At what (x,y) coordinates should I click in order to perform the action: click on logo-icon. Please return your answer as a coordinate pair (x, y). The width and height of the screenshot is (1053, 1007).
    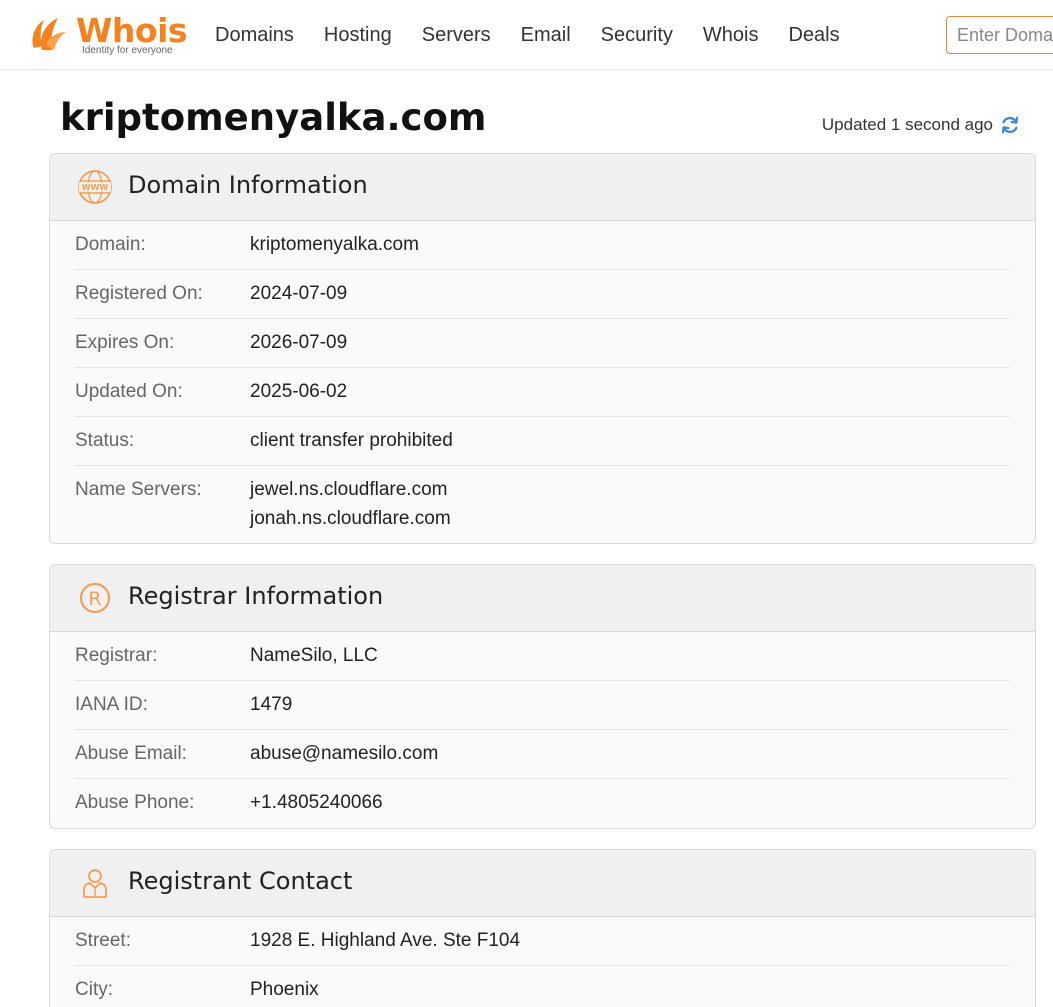
    Looking at the image, I should click on (49, 34).